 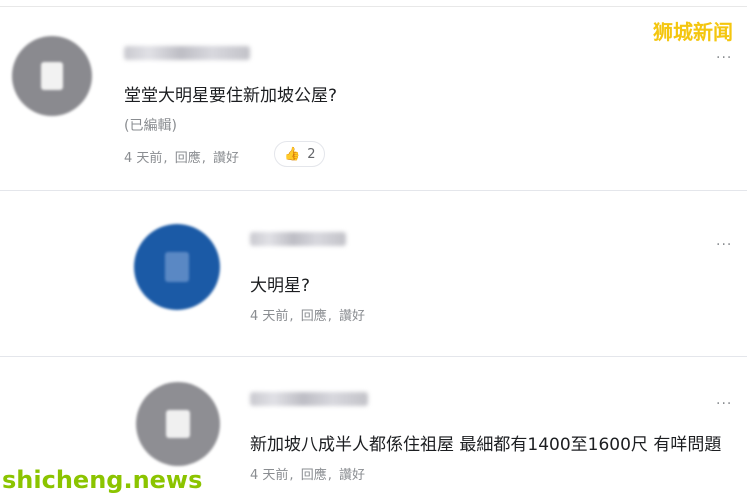 I want to click on like-count: 2, so click(x=311, y=154).